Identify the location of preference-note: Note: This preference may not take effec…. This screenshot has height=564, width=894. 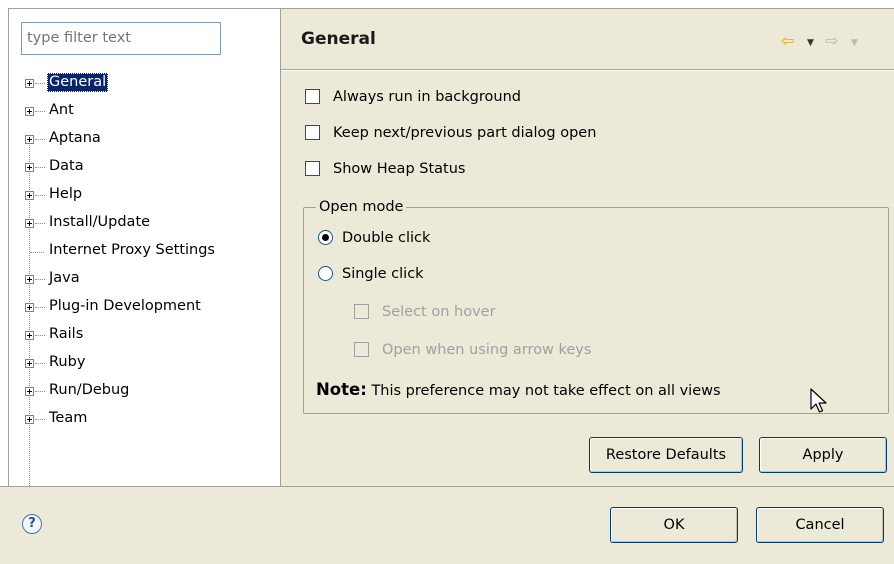
(518, 389).